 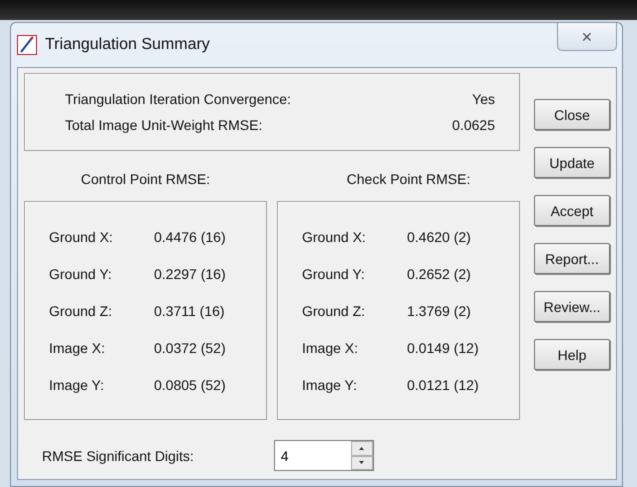 I want to click on close-button: ✕, so click(x=587, y=37).